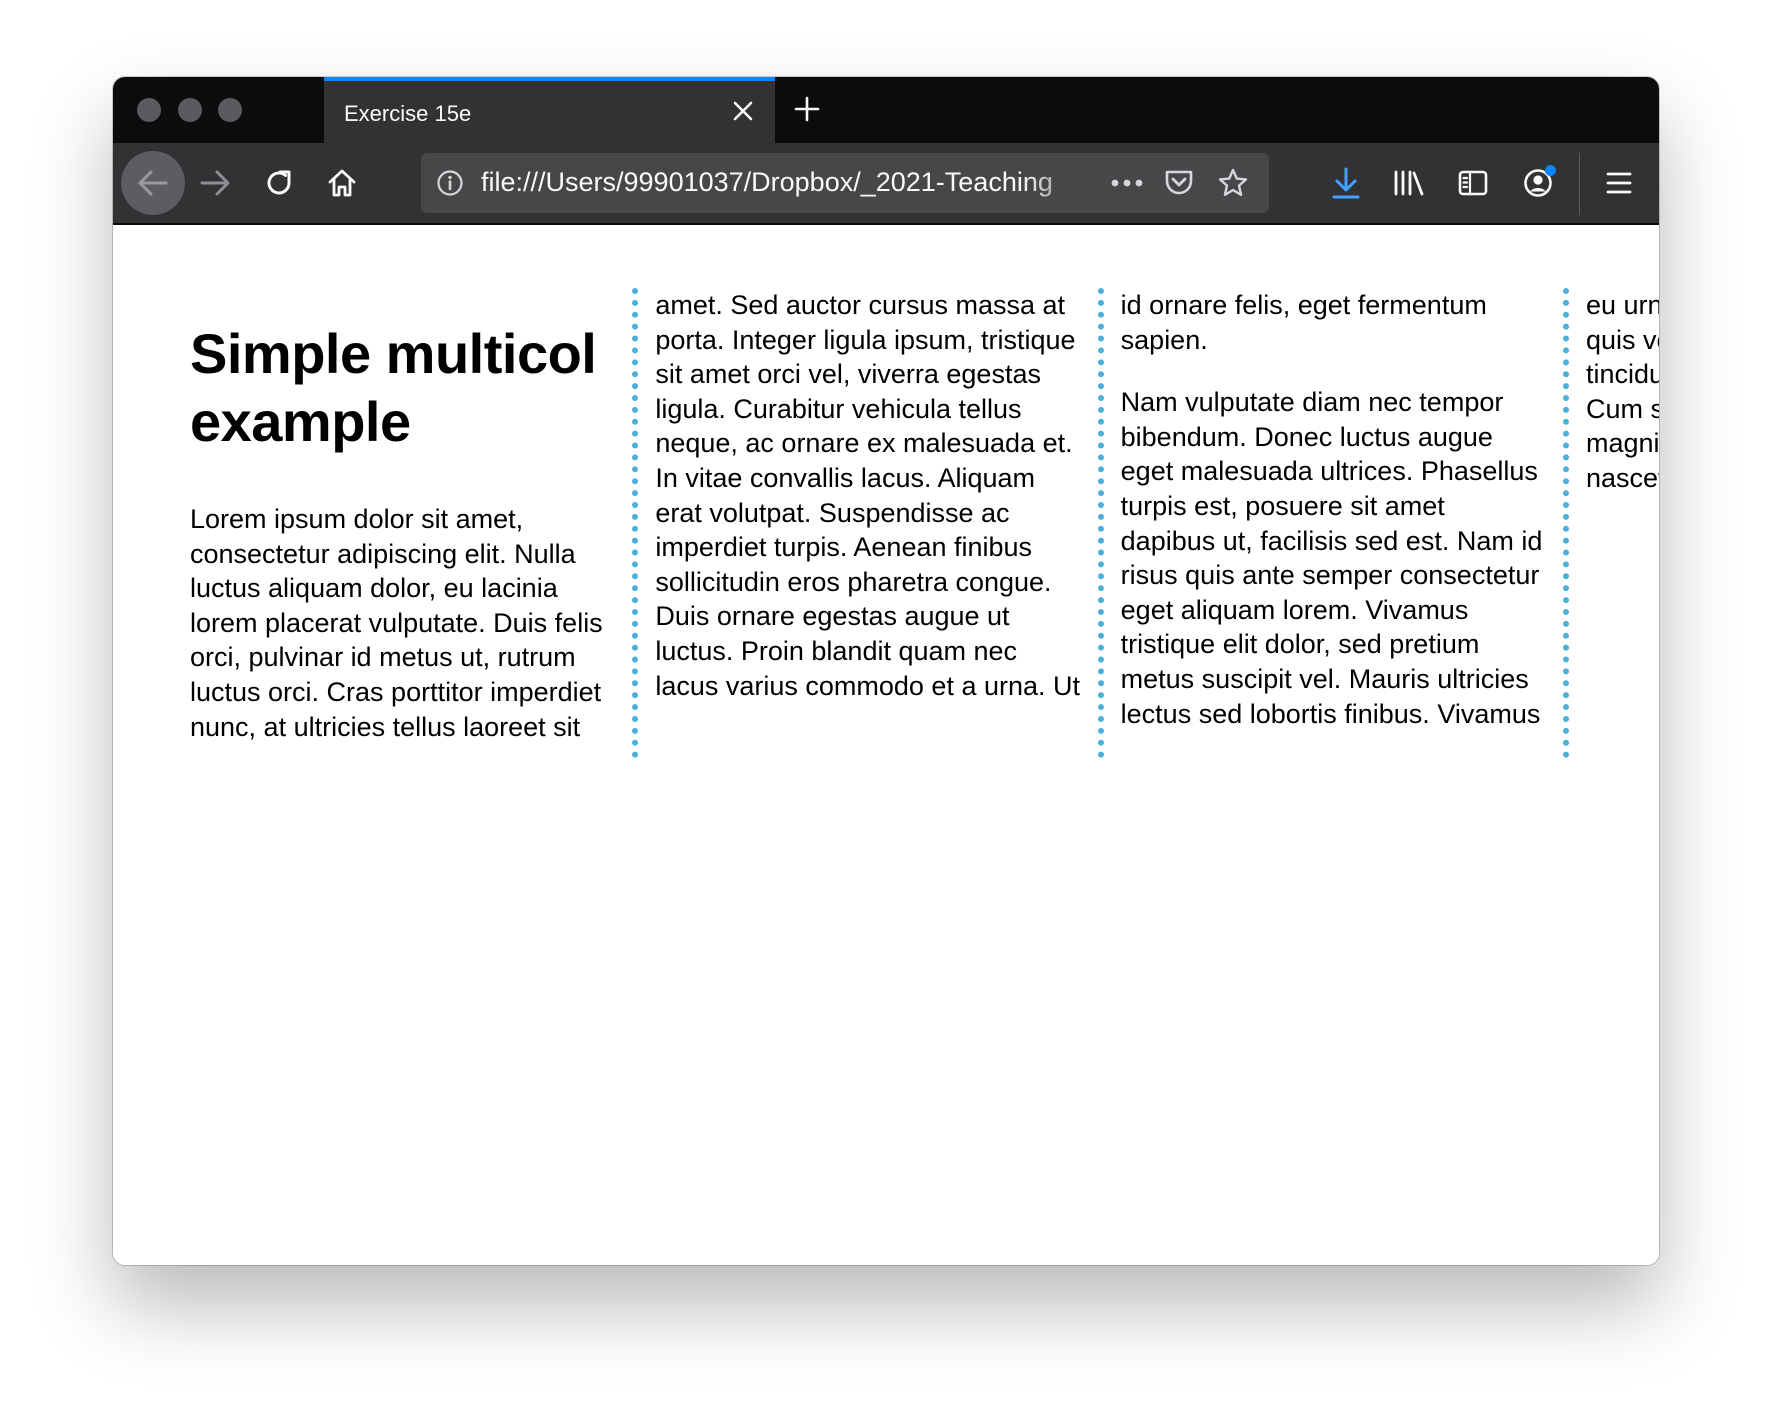  Describe the element at coordinates (230, 110) in the screenshot. I see `zoom-window-button` at that location.